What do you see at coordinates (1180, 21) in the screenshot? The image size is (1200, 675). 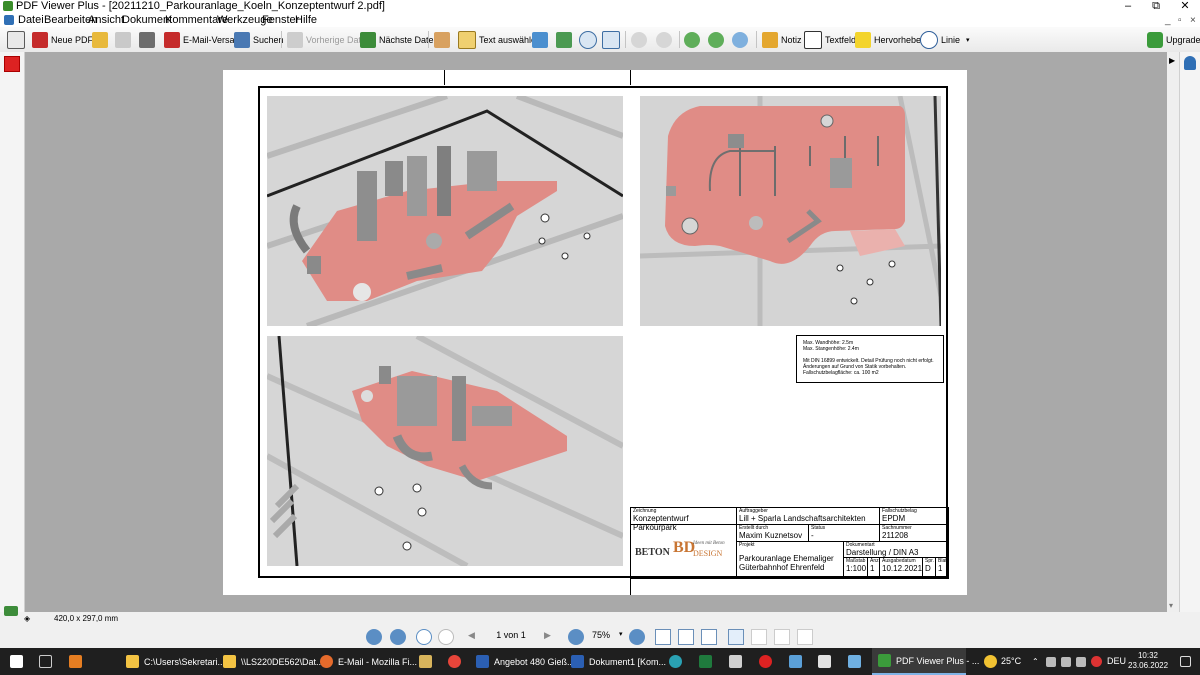 I see `doc-restore-icon: ▫` at bounding box center [1180, 21].